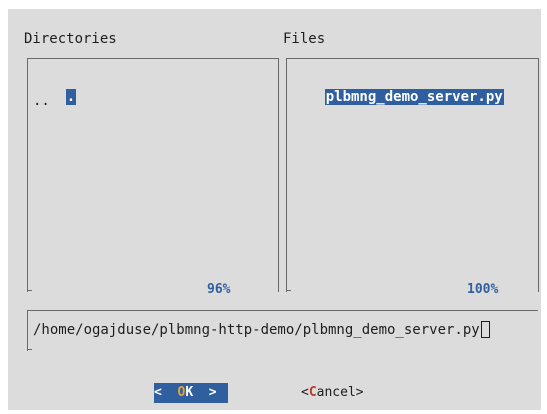  Describe the element at coordinates (41, 101) in the screenshot. I see `directory-item-parent: ..` at that location.